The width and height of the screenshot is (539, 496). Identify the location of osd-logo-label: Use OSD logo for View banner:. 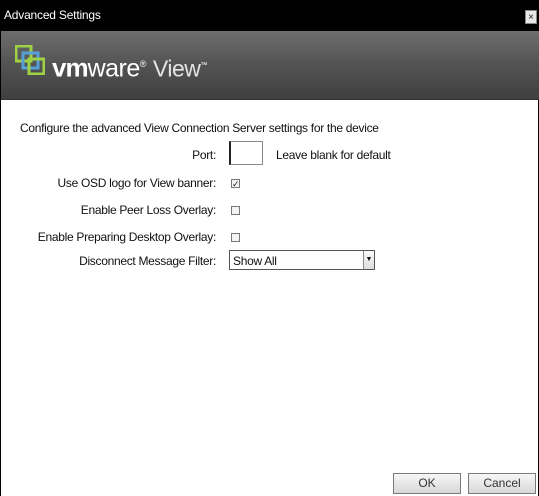
(137, 183).